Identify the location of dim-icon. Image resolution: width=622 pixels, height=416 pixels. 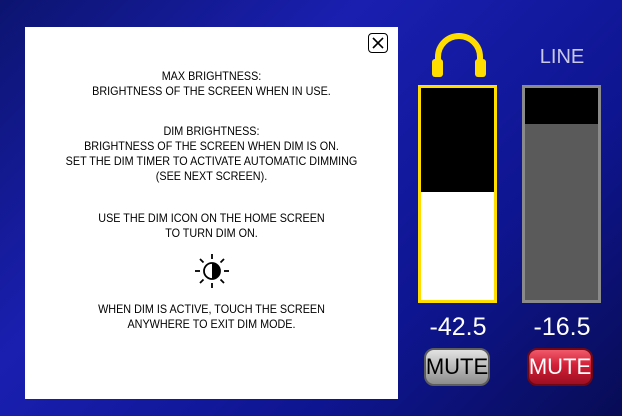
(212, 271).